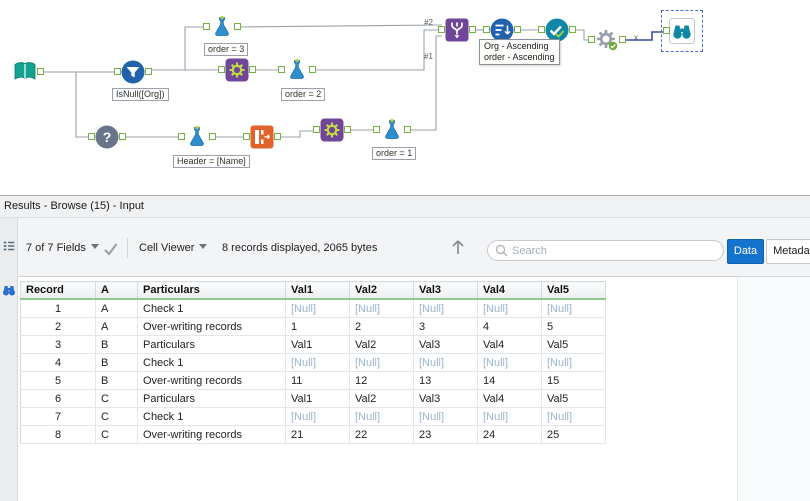  I want to click on data-cell: 2, so click(381, 326).